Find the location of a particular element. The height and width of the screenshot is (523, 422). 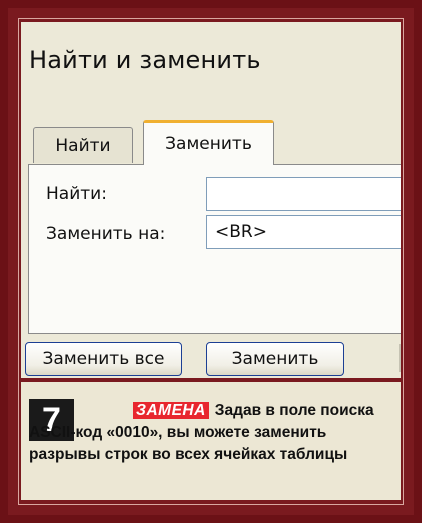

button-separator is located at coordinates (400, 358).